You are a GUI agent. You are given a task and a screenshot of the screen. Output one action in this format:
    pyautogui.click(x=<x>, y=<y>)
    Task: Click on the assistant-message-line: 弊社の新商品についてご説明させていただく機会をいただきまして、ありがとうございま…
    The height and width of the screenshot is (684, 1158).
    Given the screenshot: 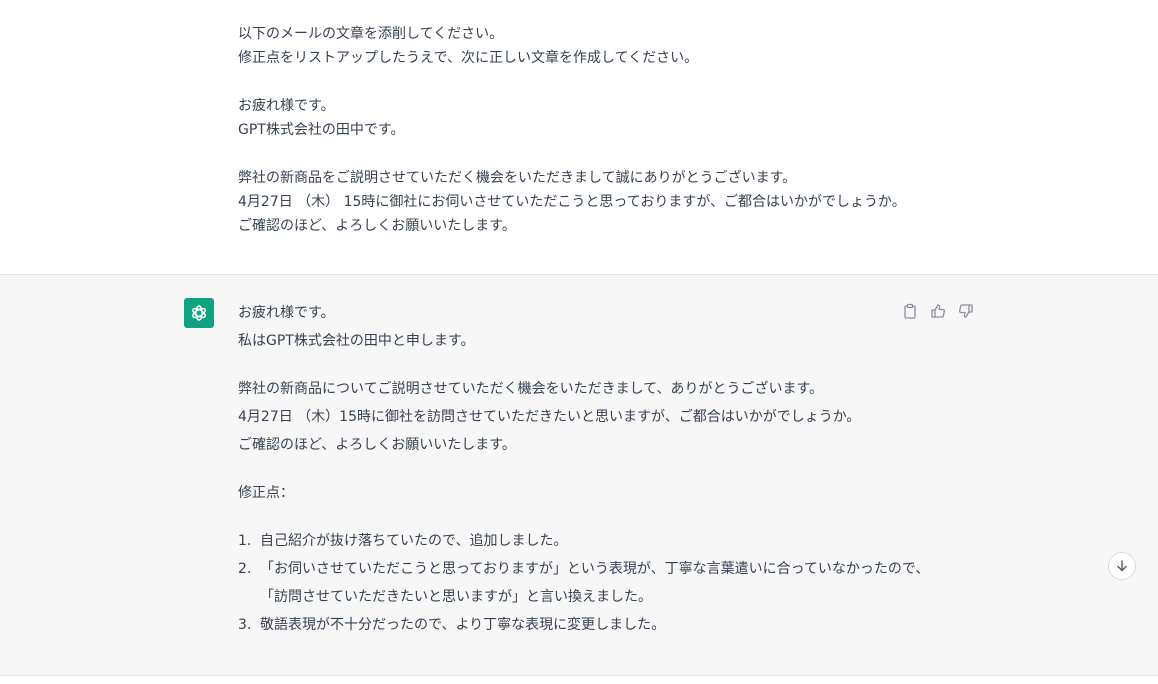 What is the action you would take?
    pyautogui.click(x=531, y=389)
    